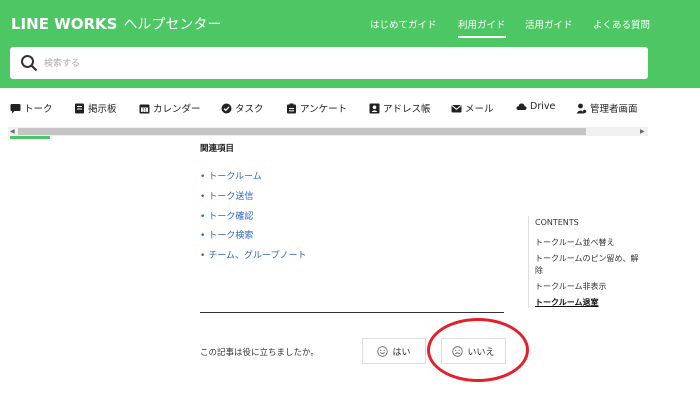  Describe the element at coordinates (231, 236) in the screenshot. I see `related-link-label: トーク検索` at that location.